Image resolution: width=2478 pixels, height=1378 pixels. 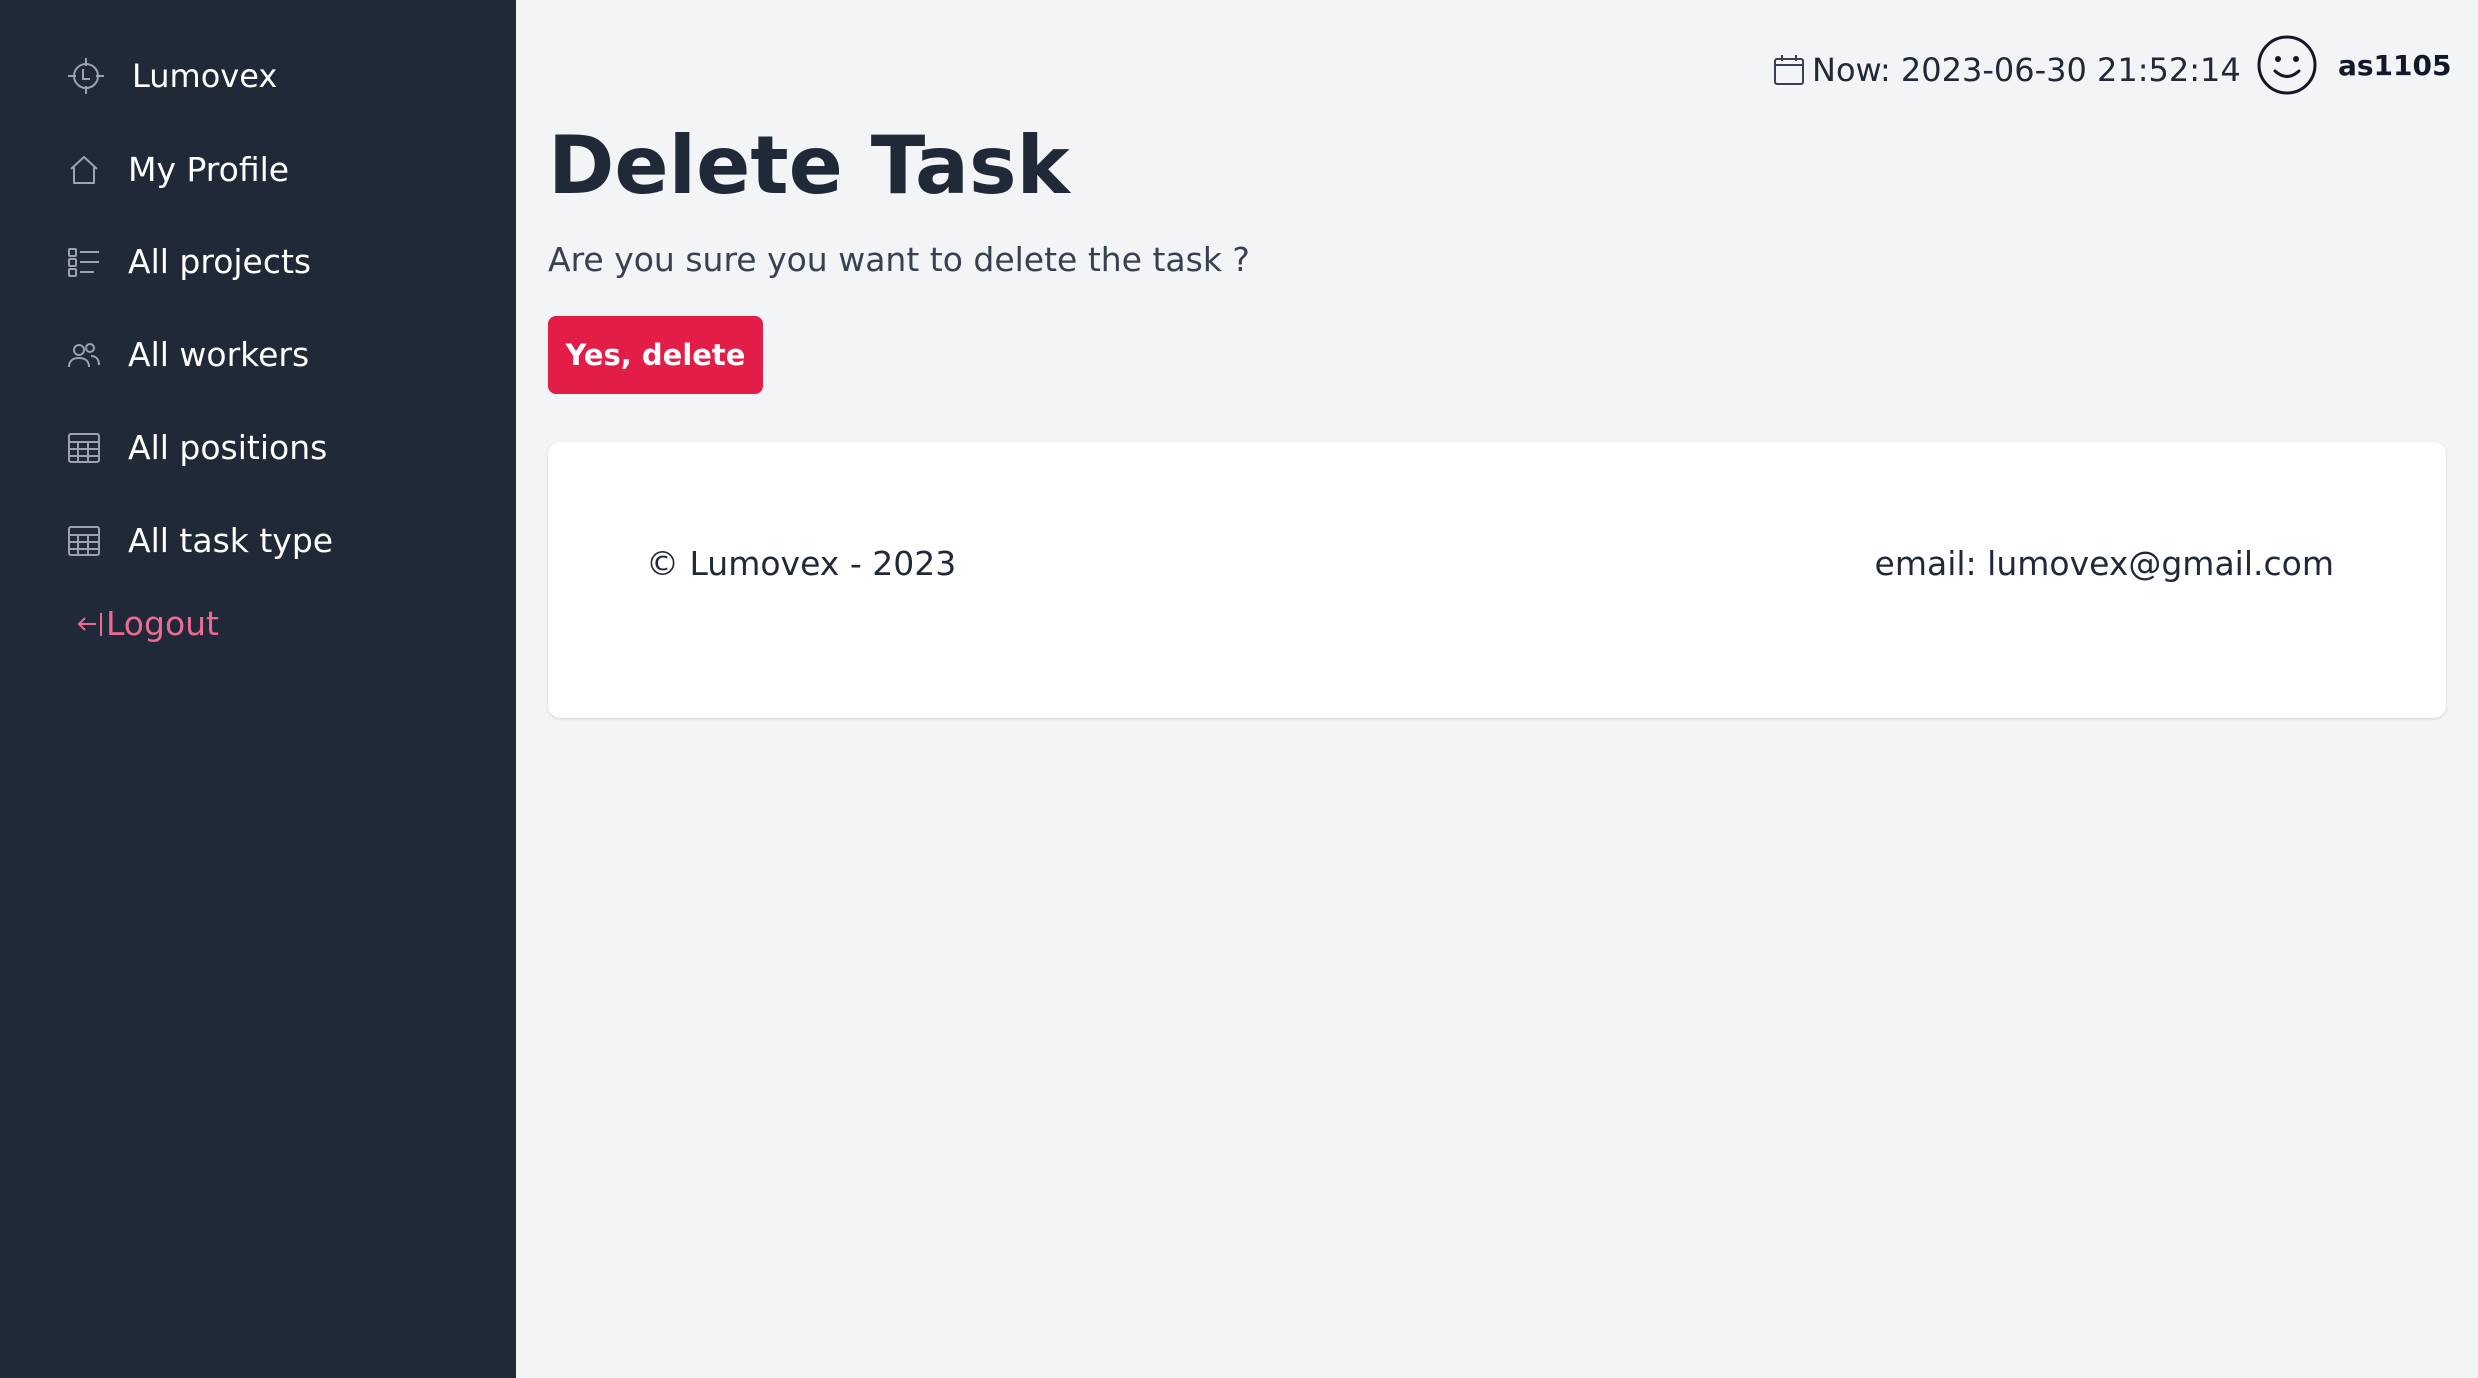 I want to click on calendar-icon, so click(x=1789, y=70).